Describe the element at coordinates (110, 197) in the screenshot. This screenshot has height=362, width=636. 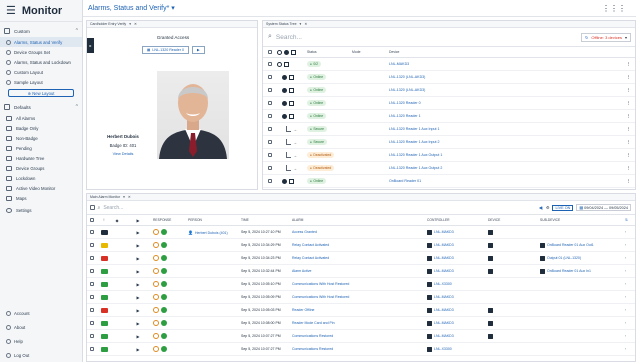
I see `tab-main-alarm-monitor: Main Alarm Monitor ▾ ✕` at that location.